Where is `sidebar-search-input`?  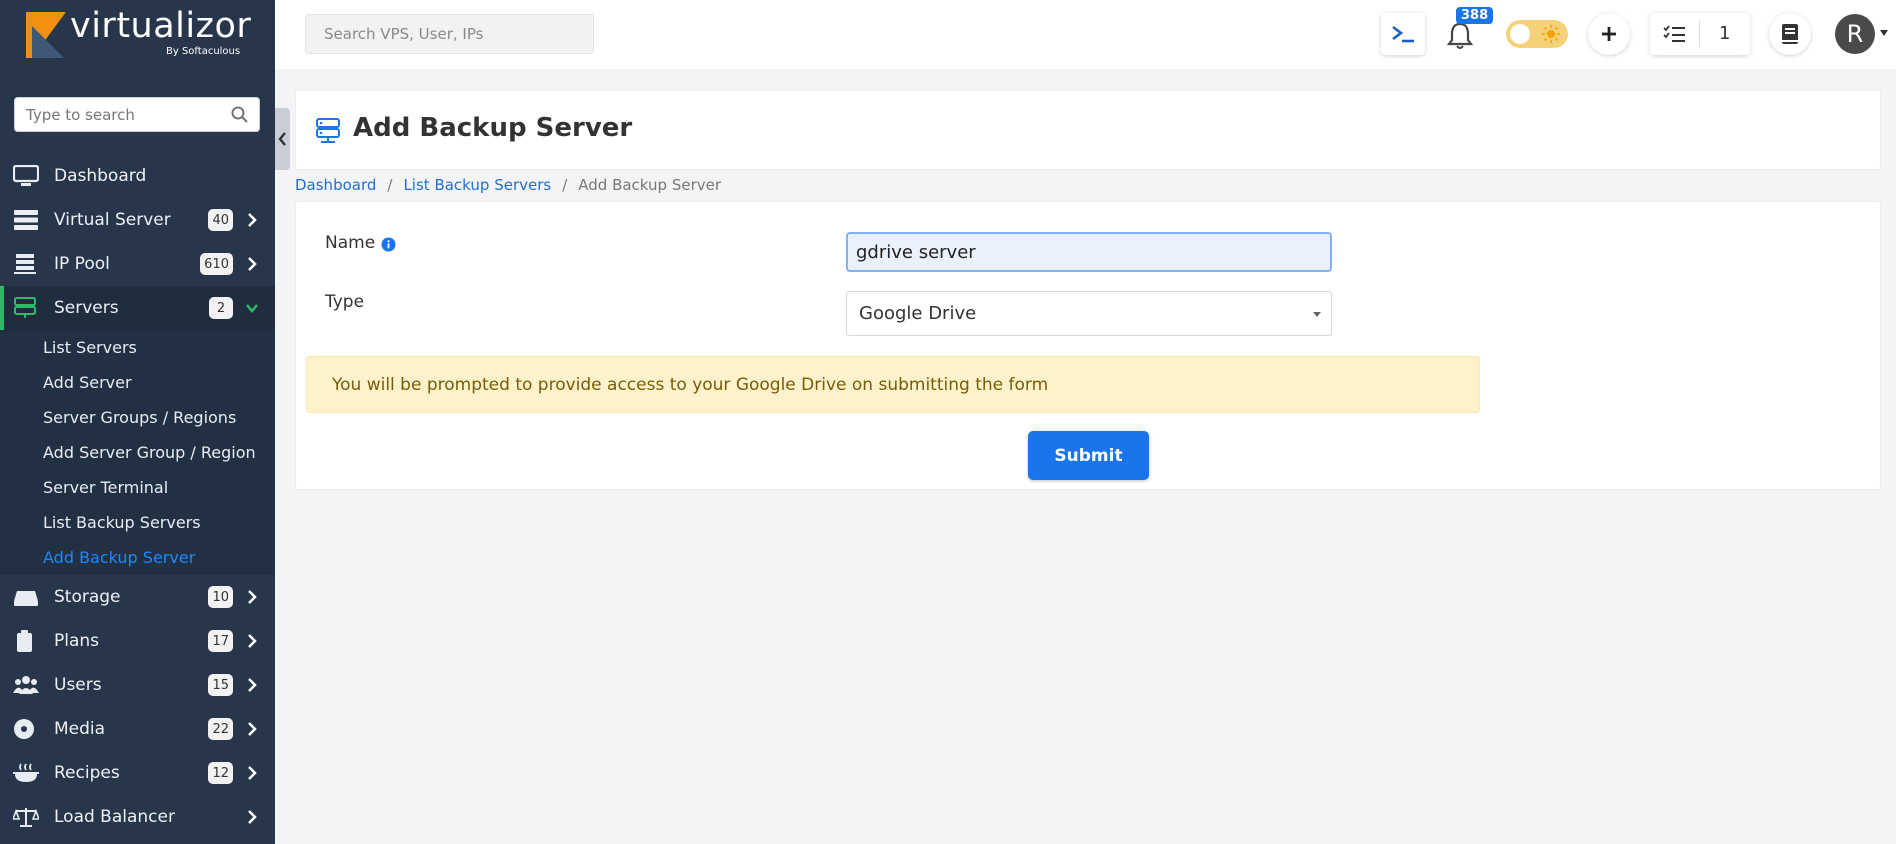
sidebar-search-input is located at coordinates (137, 114).